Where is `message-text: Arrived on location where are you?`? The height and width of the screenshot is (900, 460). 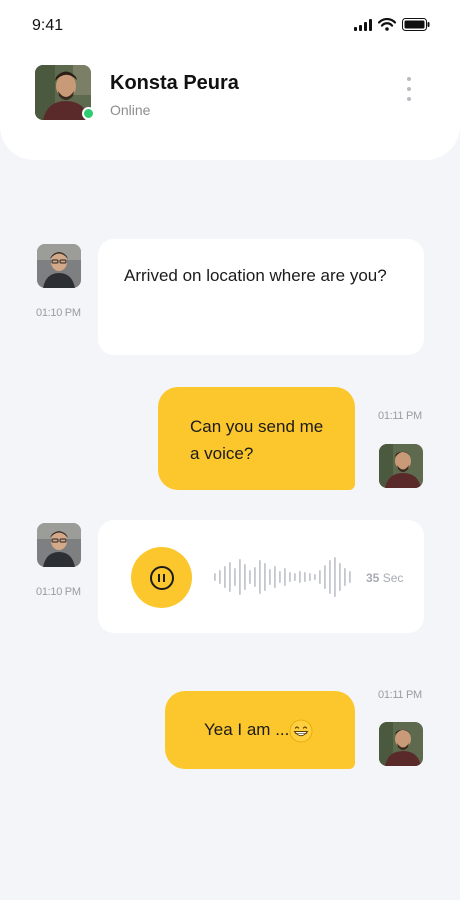 message-text: Arrived on location where are you? is located at coordinates (255, 275).